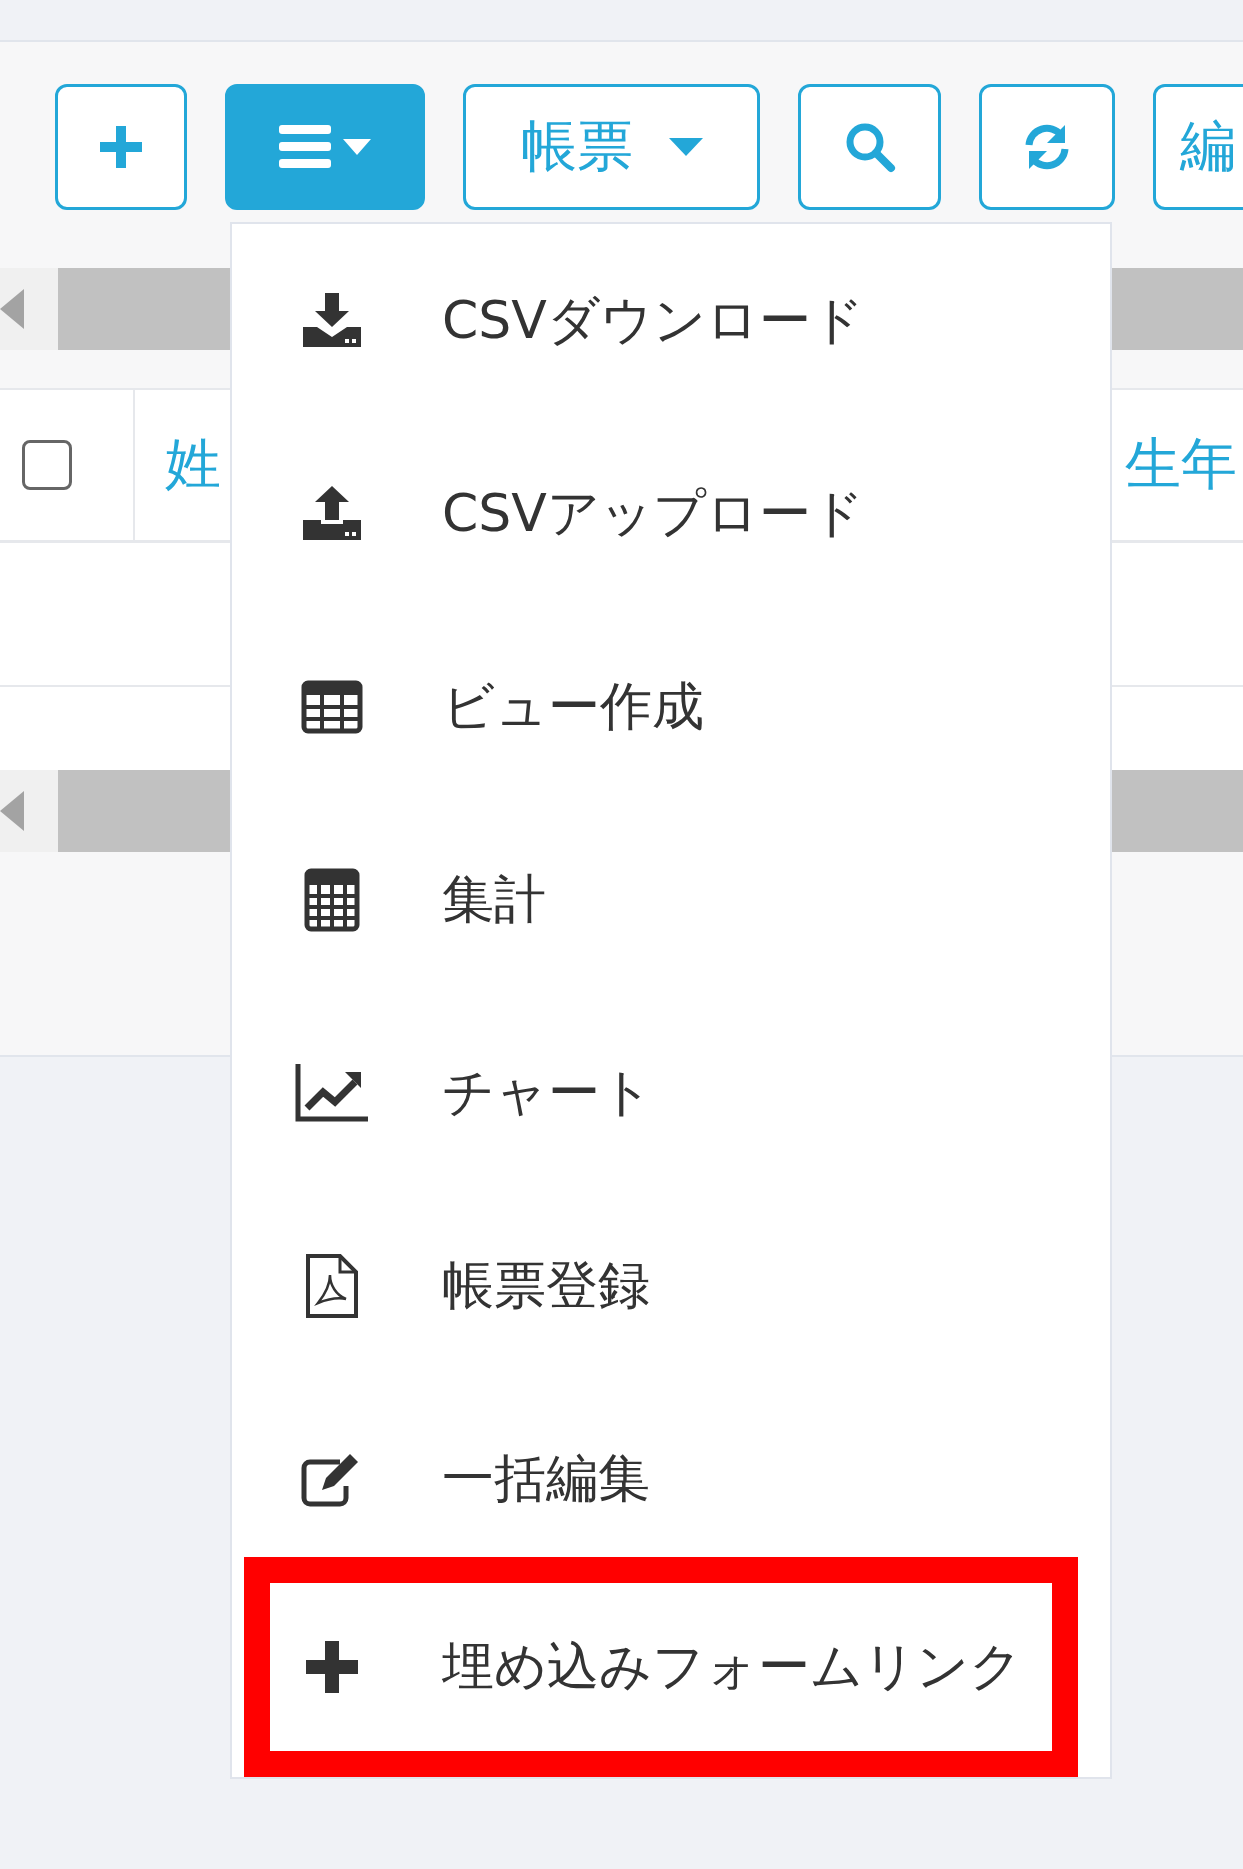 This screenshot has width=1243, height=1869. What do you see at coordinates (869, 147) in the screenshot?
I see `search-button` at bounding box center [869, 147].